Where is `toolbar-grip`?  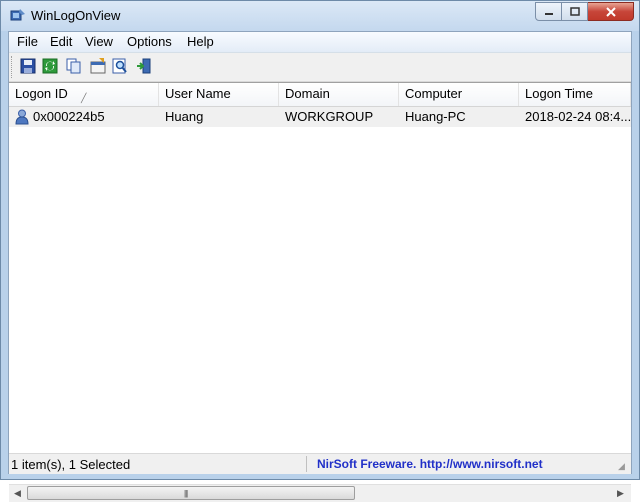 toolbar-grip is located at coordinates (12, 67).